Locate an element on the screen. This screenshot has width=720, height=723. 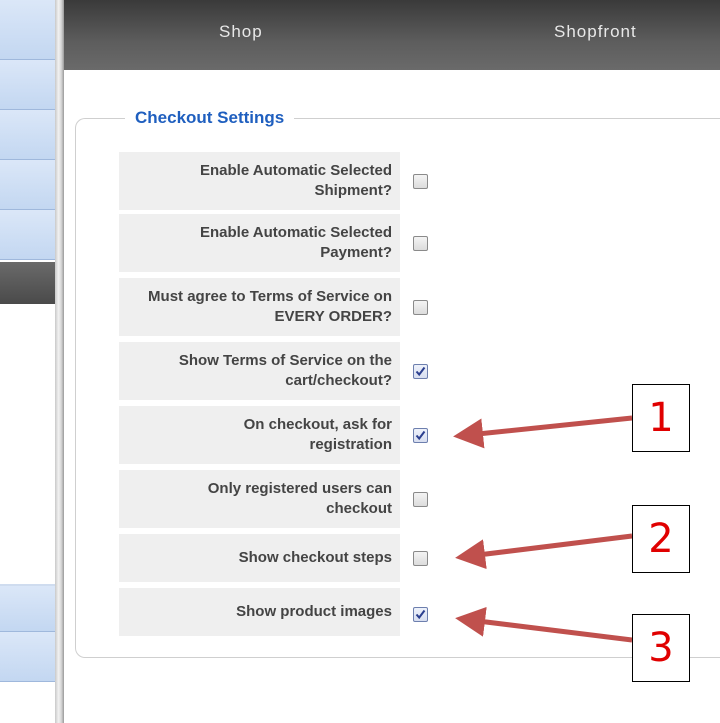
annotation-label-1: 1 is located at coordinates (661, 418).